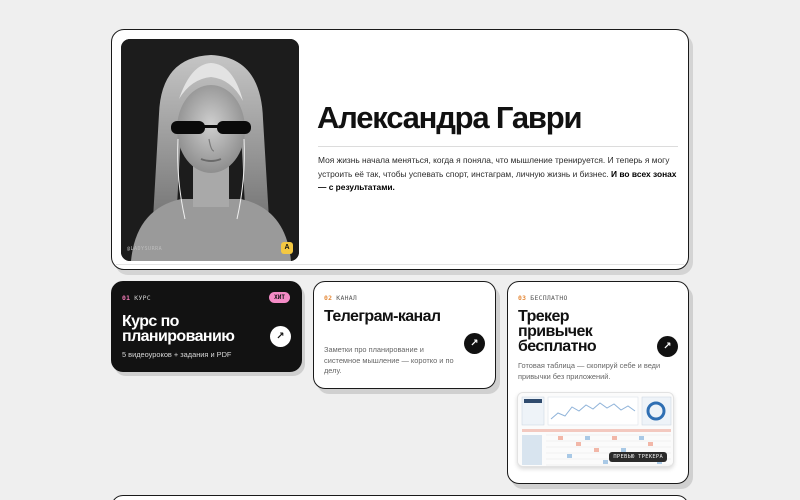 The height and width of the screenshot is (500, 800). Describe the element at coordinates (498, 146) in the screenshot. I see `hero-divider` at that location.